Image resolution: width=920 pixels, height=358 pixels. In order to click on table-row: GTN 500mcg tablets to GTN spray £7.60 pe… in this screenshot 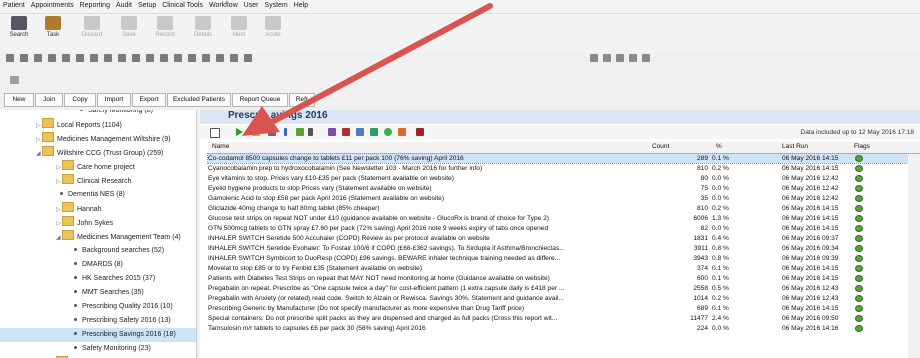, I will do `click(564, 228)`.